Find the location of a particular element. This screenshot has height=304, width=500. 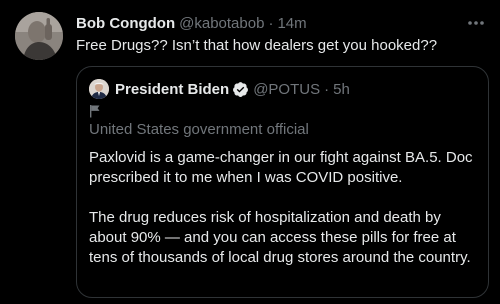

quoted-author-avatar-image is located at coordinates (99, 89).